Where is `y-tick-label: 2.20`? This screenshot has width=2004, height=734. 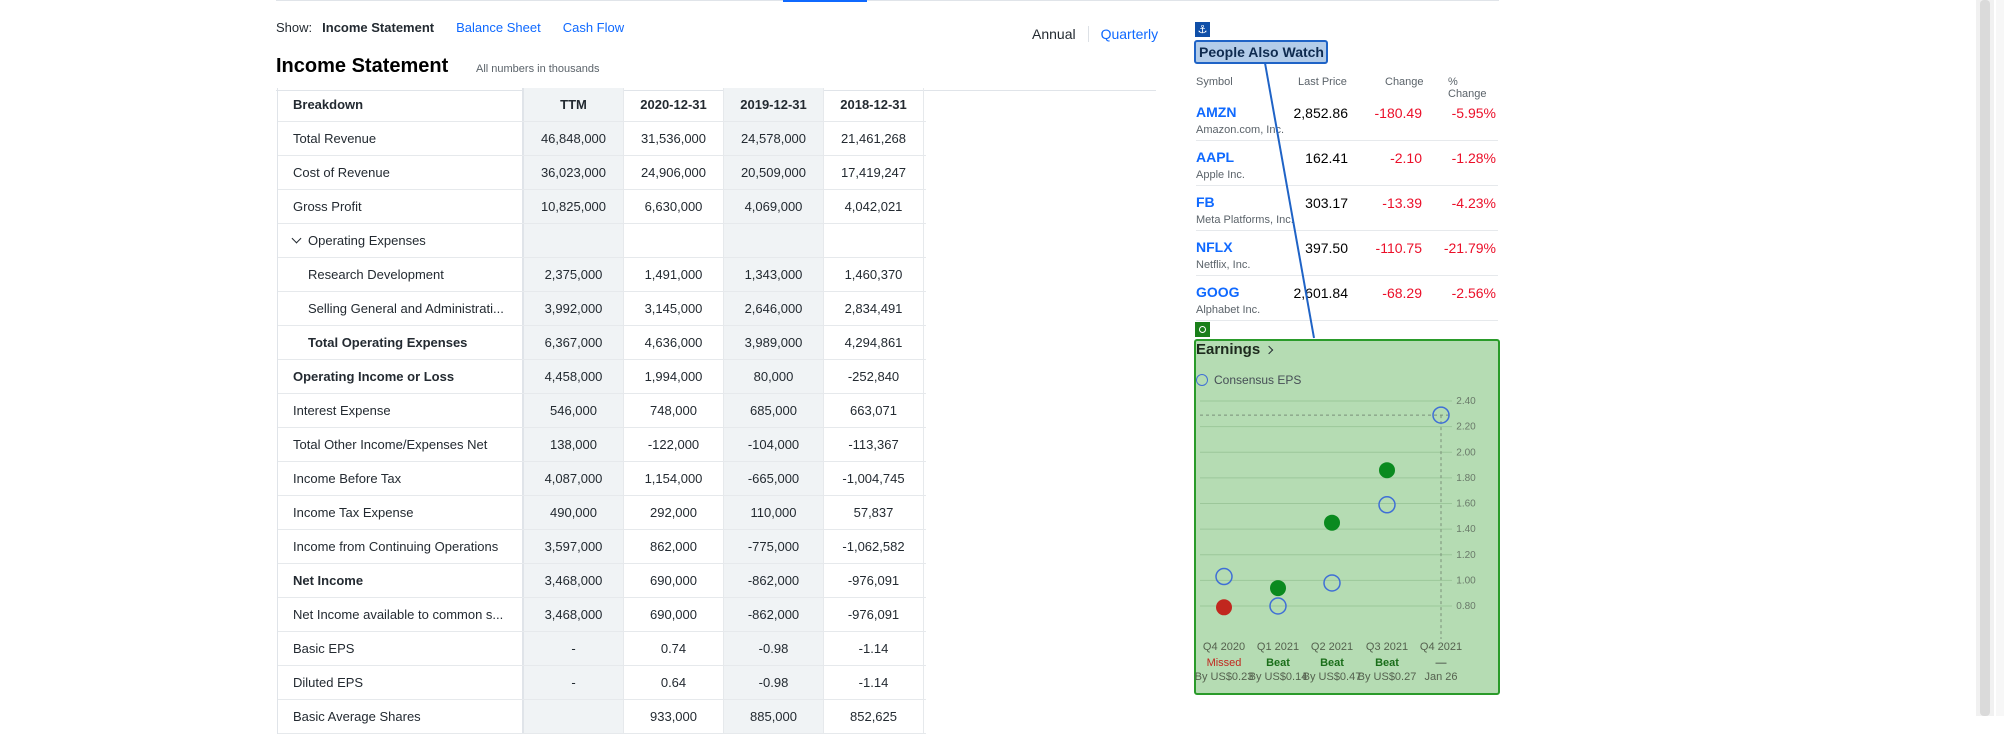
y-tick-label: 2.20 is located at coordinates (1466, 427).